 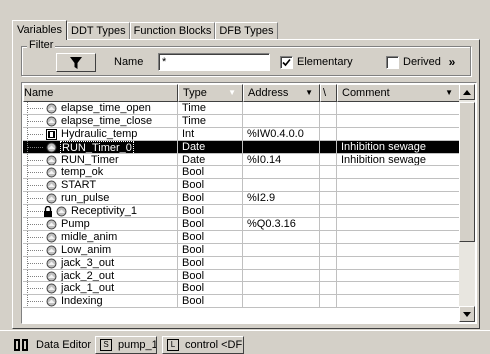 What do you see at coordinates (467, 172) in the screenshot?
I see `scroll-thumb` at bounding box center [467, 172].